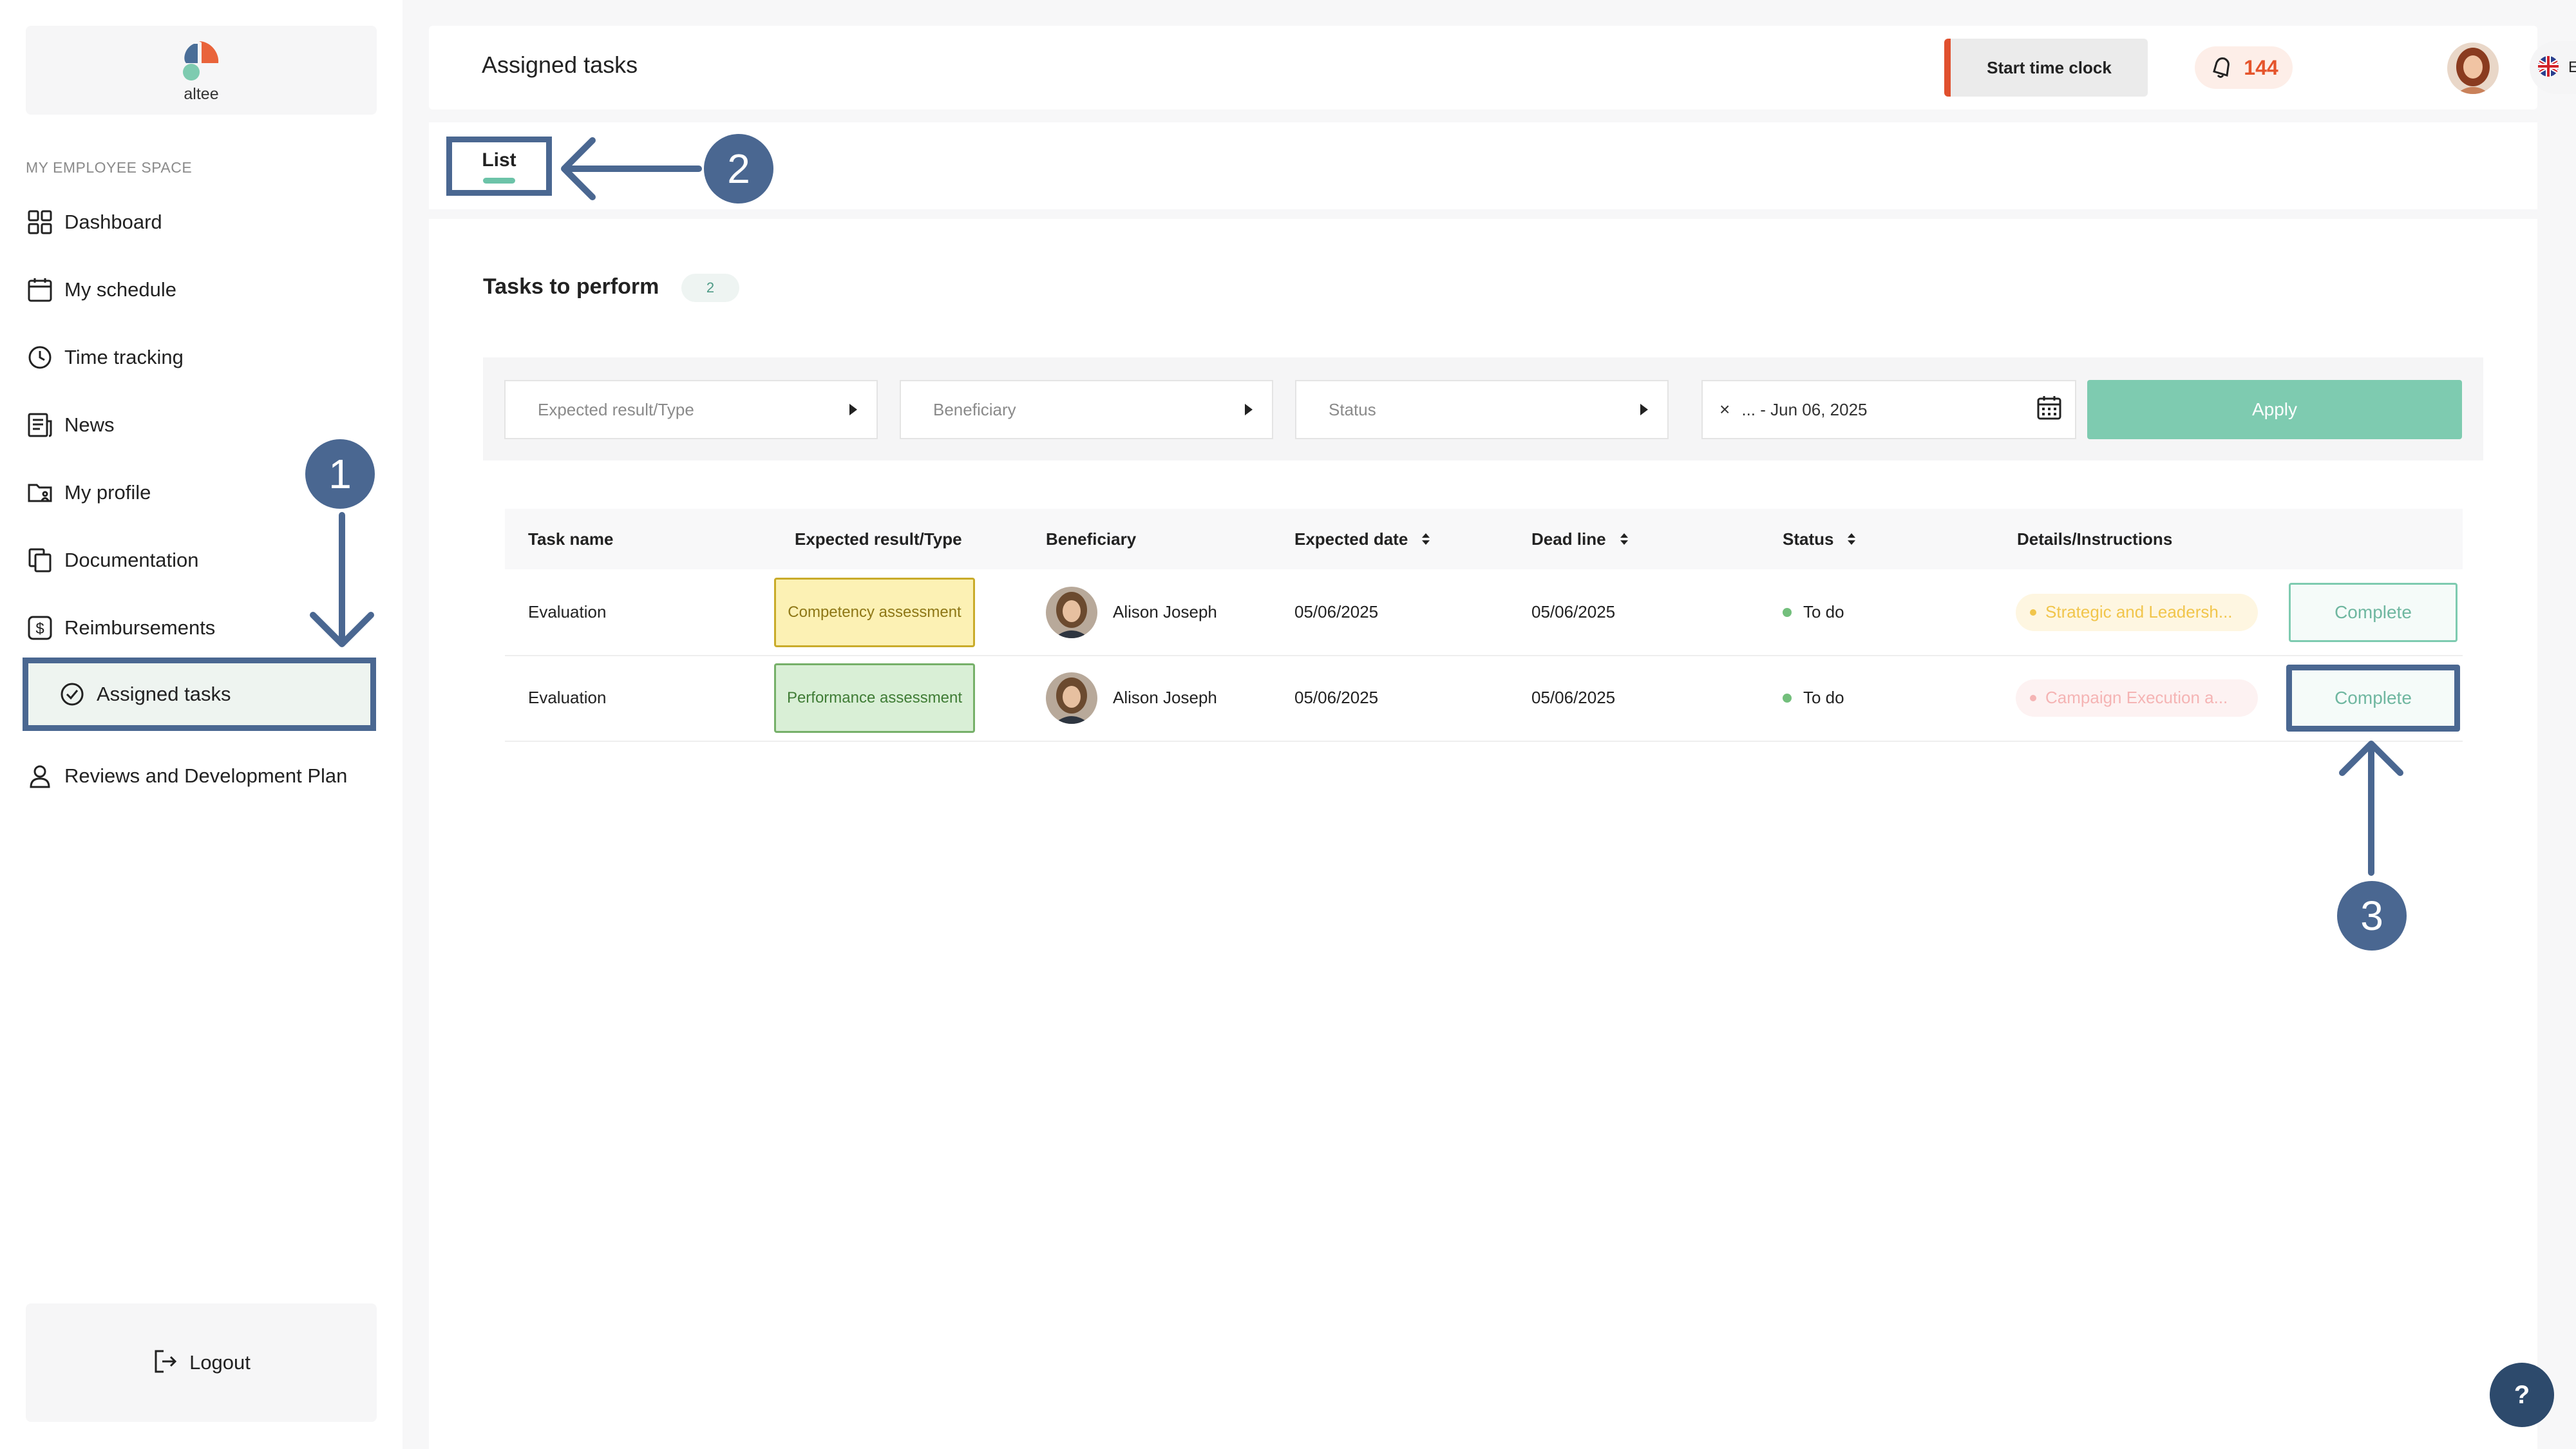  Describe the element at coordinates (164, 694) in the screenshot. I see `sidebar-item-label: Assigned tasks` at that location.